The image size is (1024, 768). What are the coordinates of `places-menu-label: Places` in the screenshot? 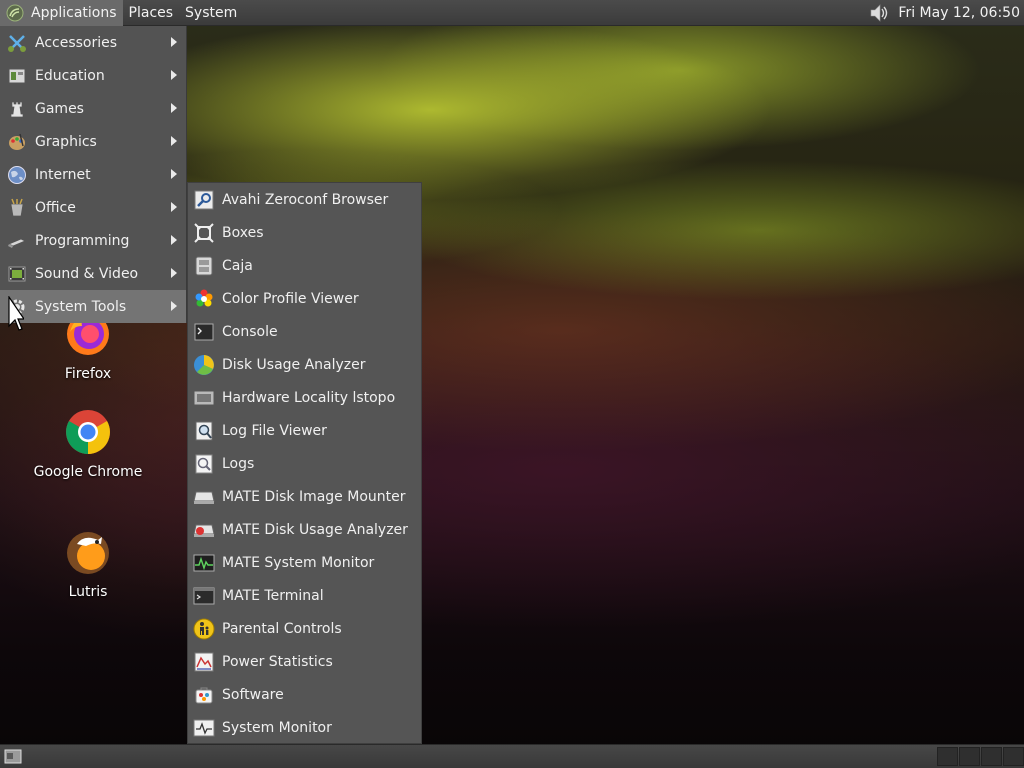 It's located at (151, 12).